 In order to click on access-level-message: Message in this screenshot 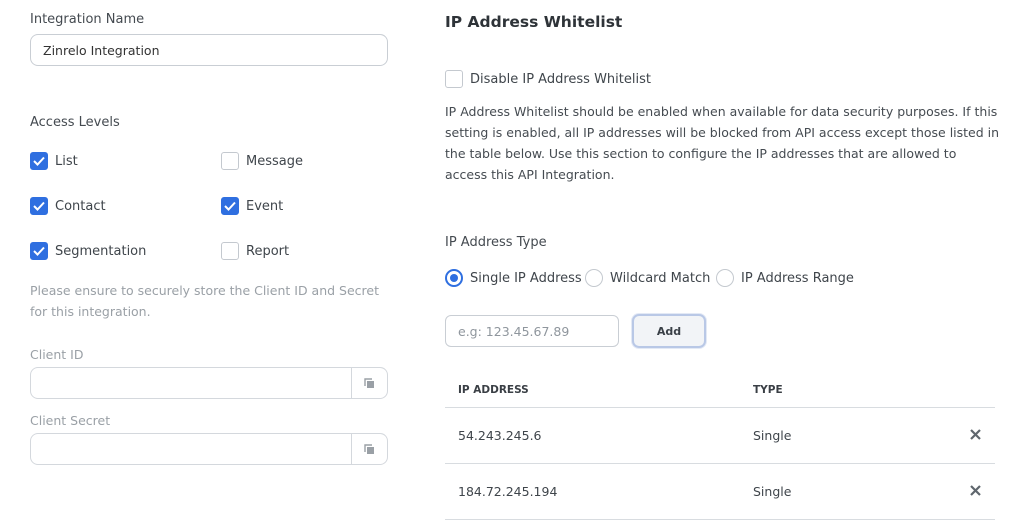, I will do `click(262, 161)`.